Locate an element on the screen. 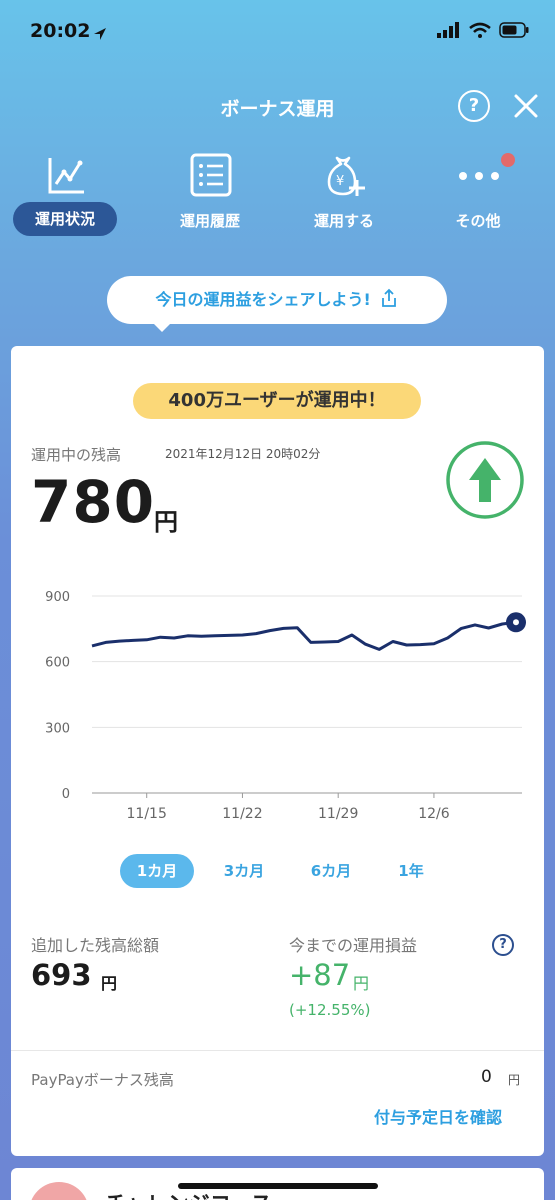  nav-label: 運用する is located at coordinates (343, 221).